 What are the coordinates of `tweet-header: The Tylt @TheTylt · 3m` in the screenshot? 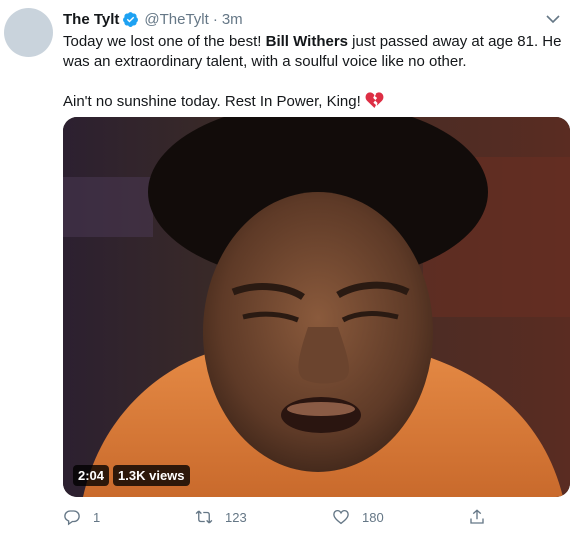 It's located at (315, 19).